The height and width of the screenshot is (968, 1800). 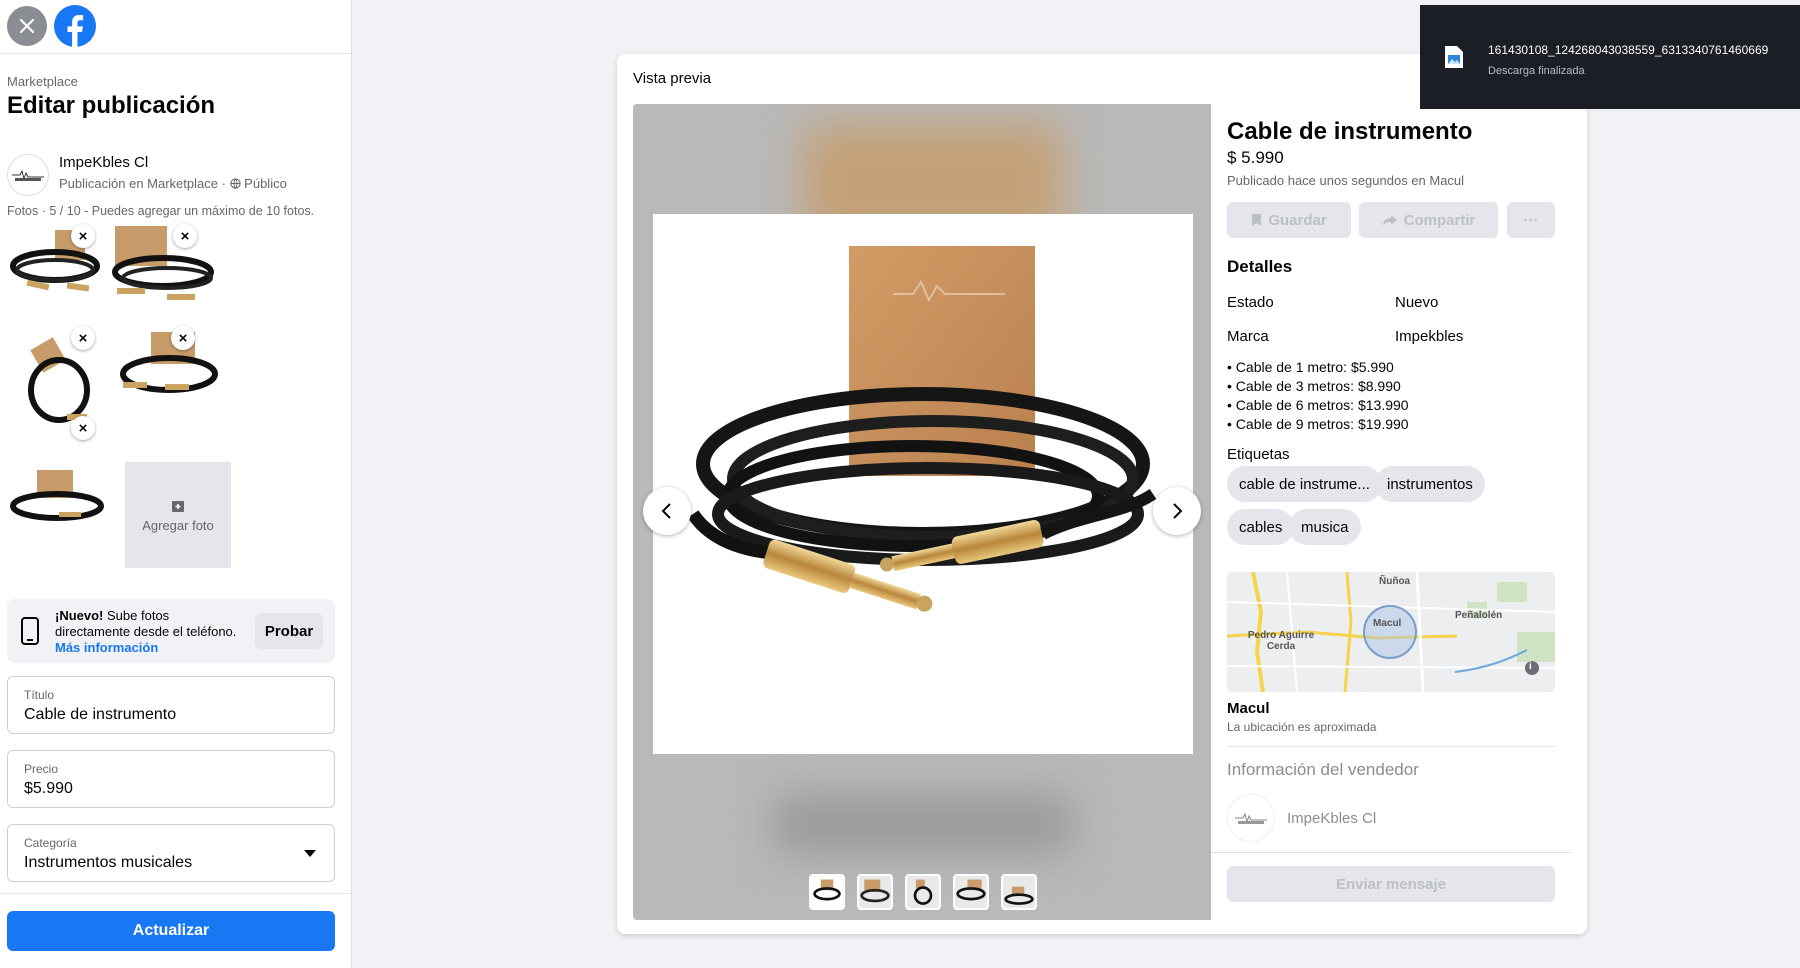 What do you see at coordinates (1318, 424) in the screenshot?
I see `description-line: • Cable de 9 metros: $19.990` at bounding box center [1318, 424].